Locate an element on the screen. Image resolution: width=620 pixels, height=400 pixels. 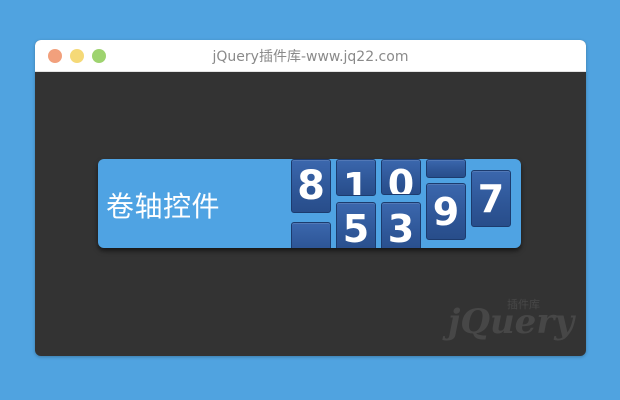
minimize-button is located at coordinates (77, 56).